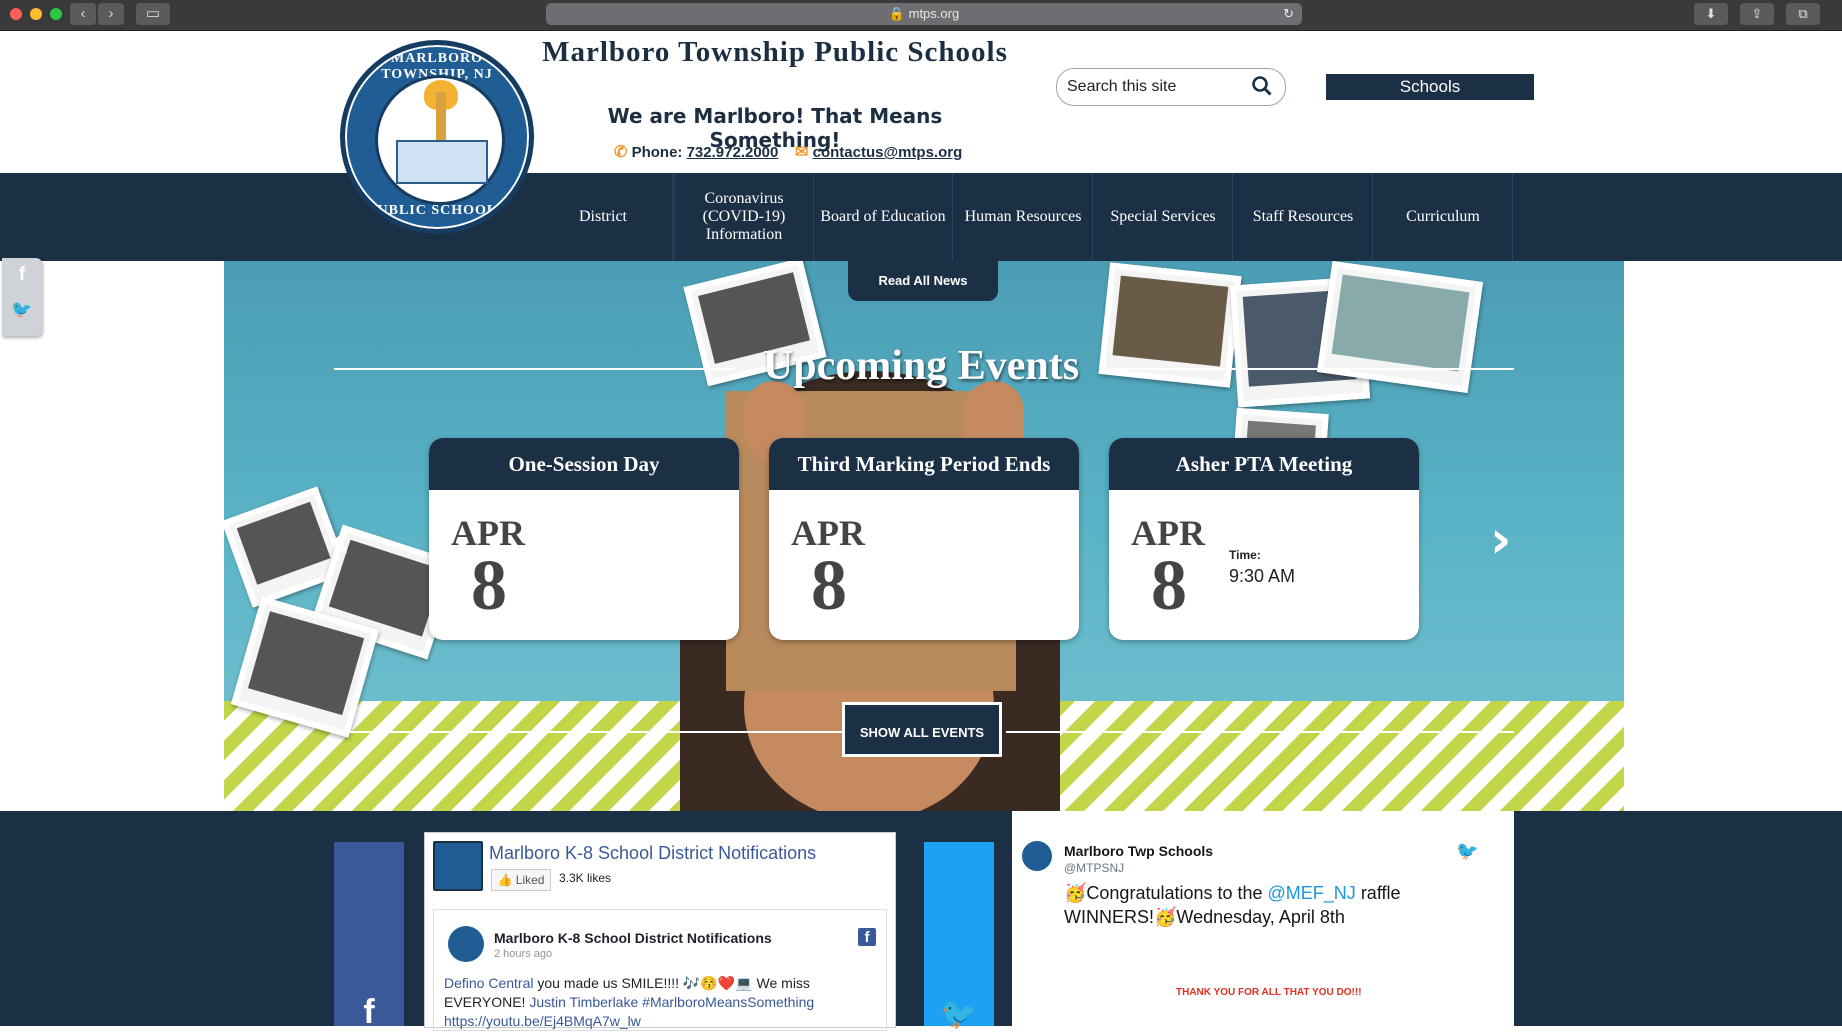  What do you see at coordinates (442, 162) in the screenshot?
I see `book-icon` at bounding box center [442, 162].